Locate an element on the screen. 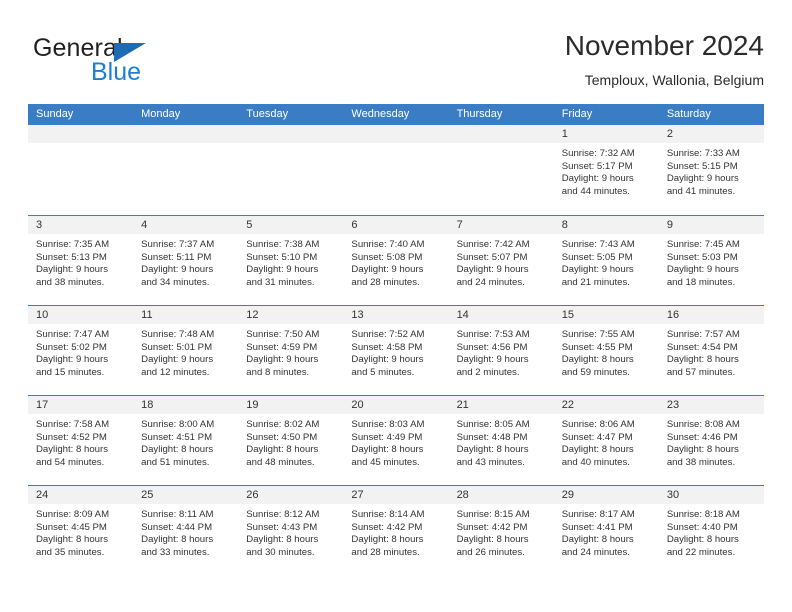  sunrise-text: Sunrise: 8:15 AM is located at coordinates (493, 514).